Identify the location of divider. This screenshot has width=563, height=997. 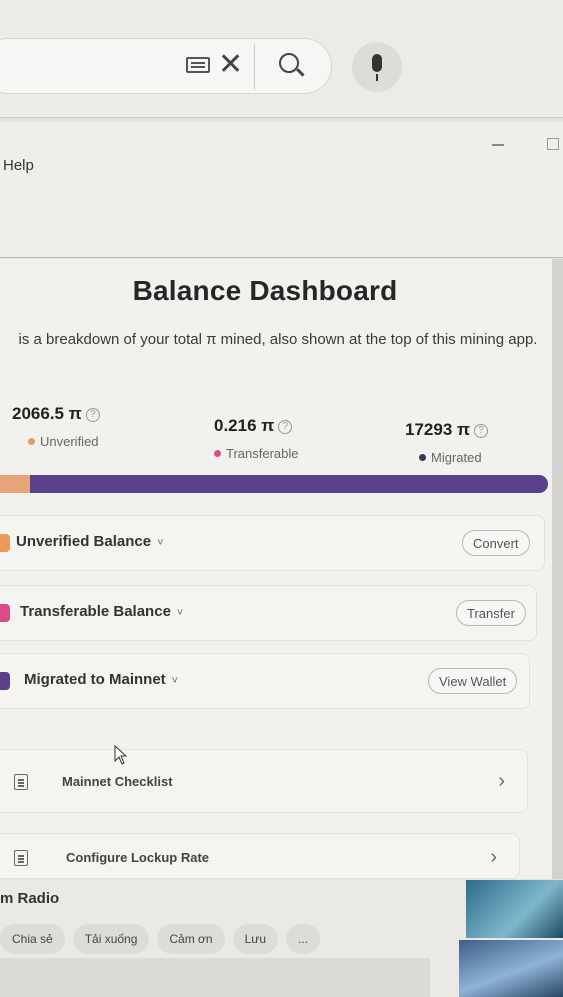
(254, 67).